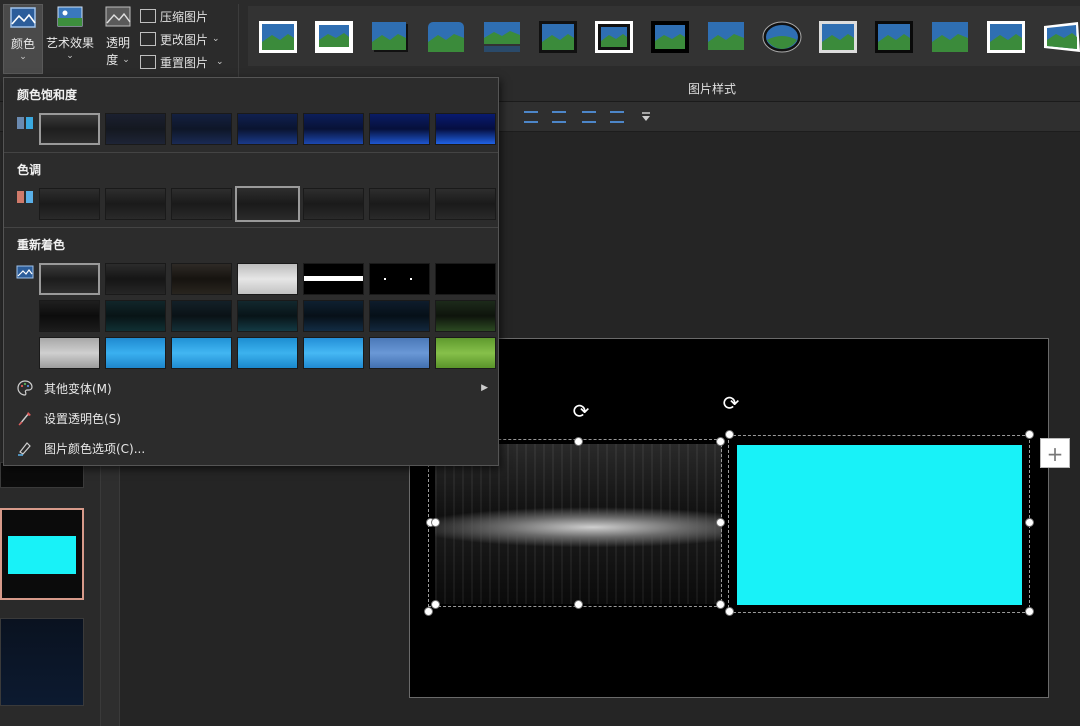 The width and height of the screenshot is (1080, 726). I want to click on outdent-icon, so click(617, 117).